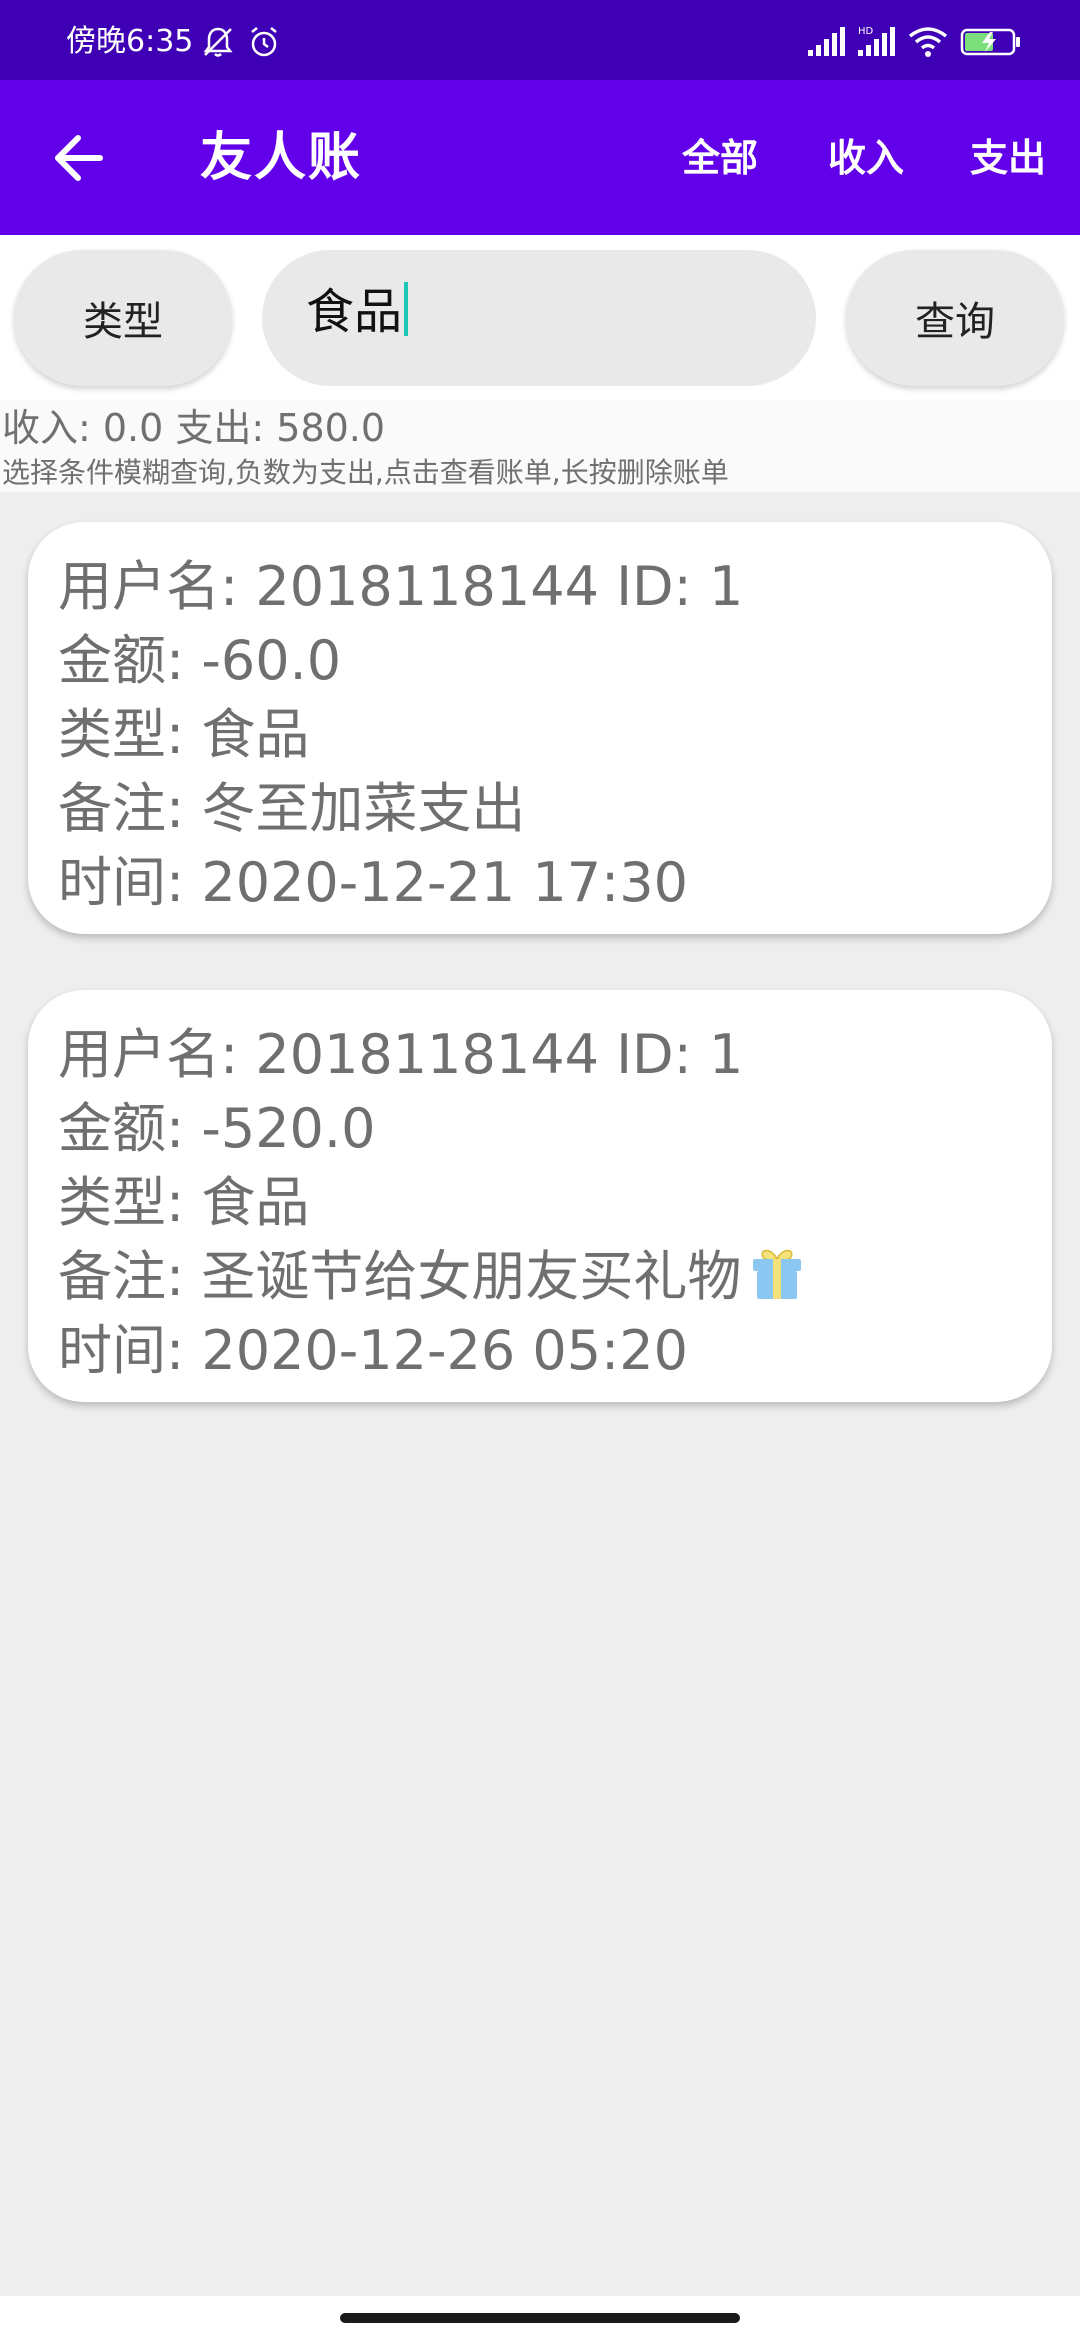 The image size is (1080, 2340). What do you see at coordinates (1008, 158) in the screenshot?
I see `filter-expense-button: 支出` at bounding box center [1008, 158].